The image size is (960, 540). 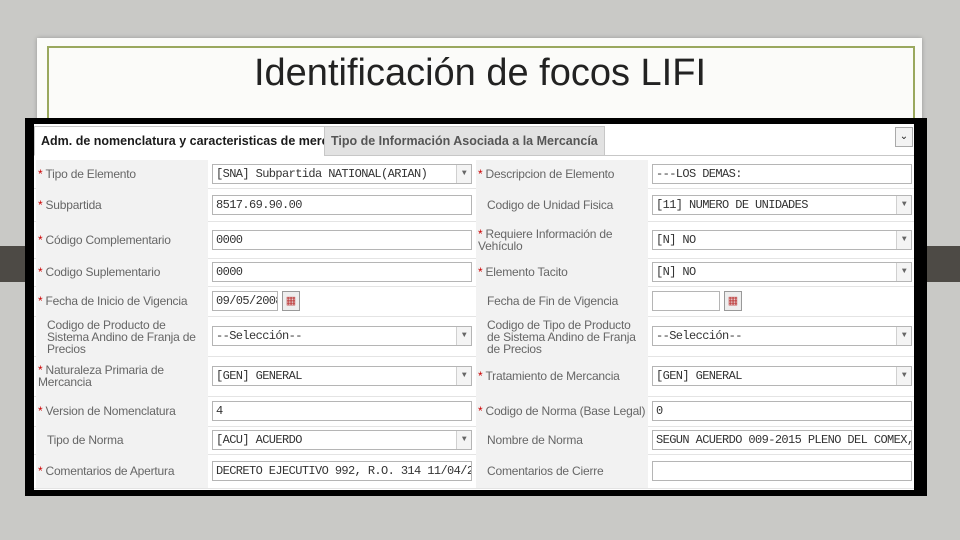 What do you see at coordinates (122, 440) in the screenshot?
I see `field-label: Tipo de Norma` at bounding box center [122, 440].